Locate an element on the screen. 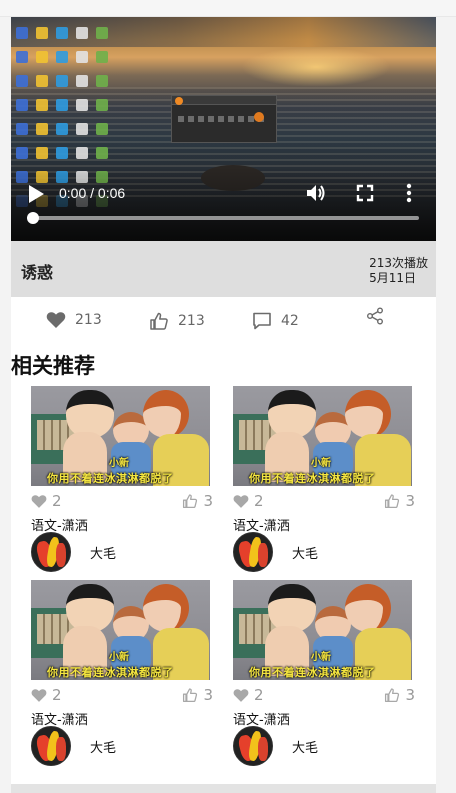  controls-shade is located at coordinates (223, 204).